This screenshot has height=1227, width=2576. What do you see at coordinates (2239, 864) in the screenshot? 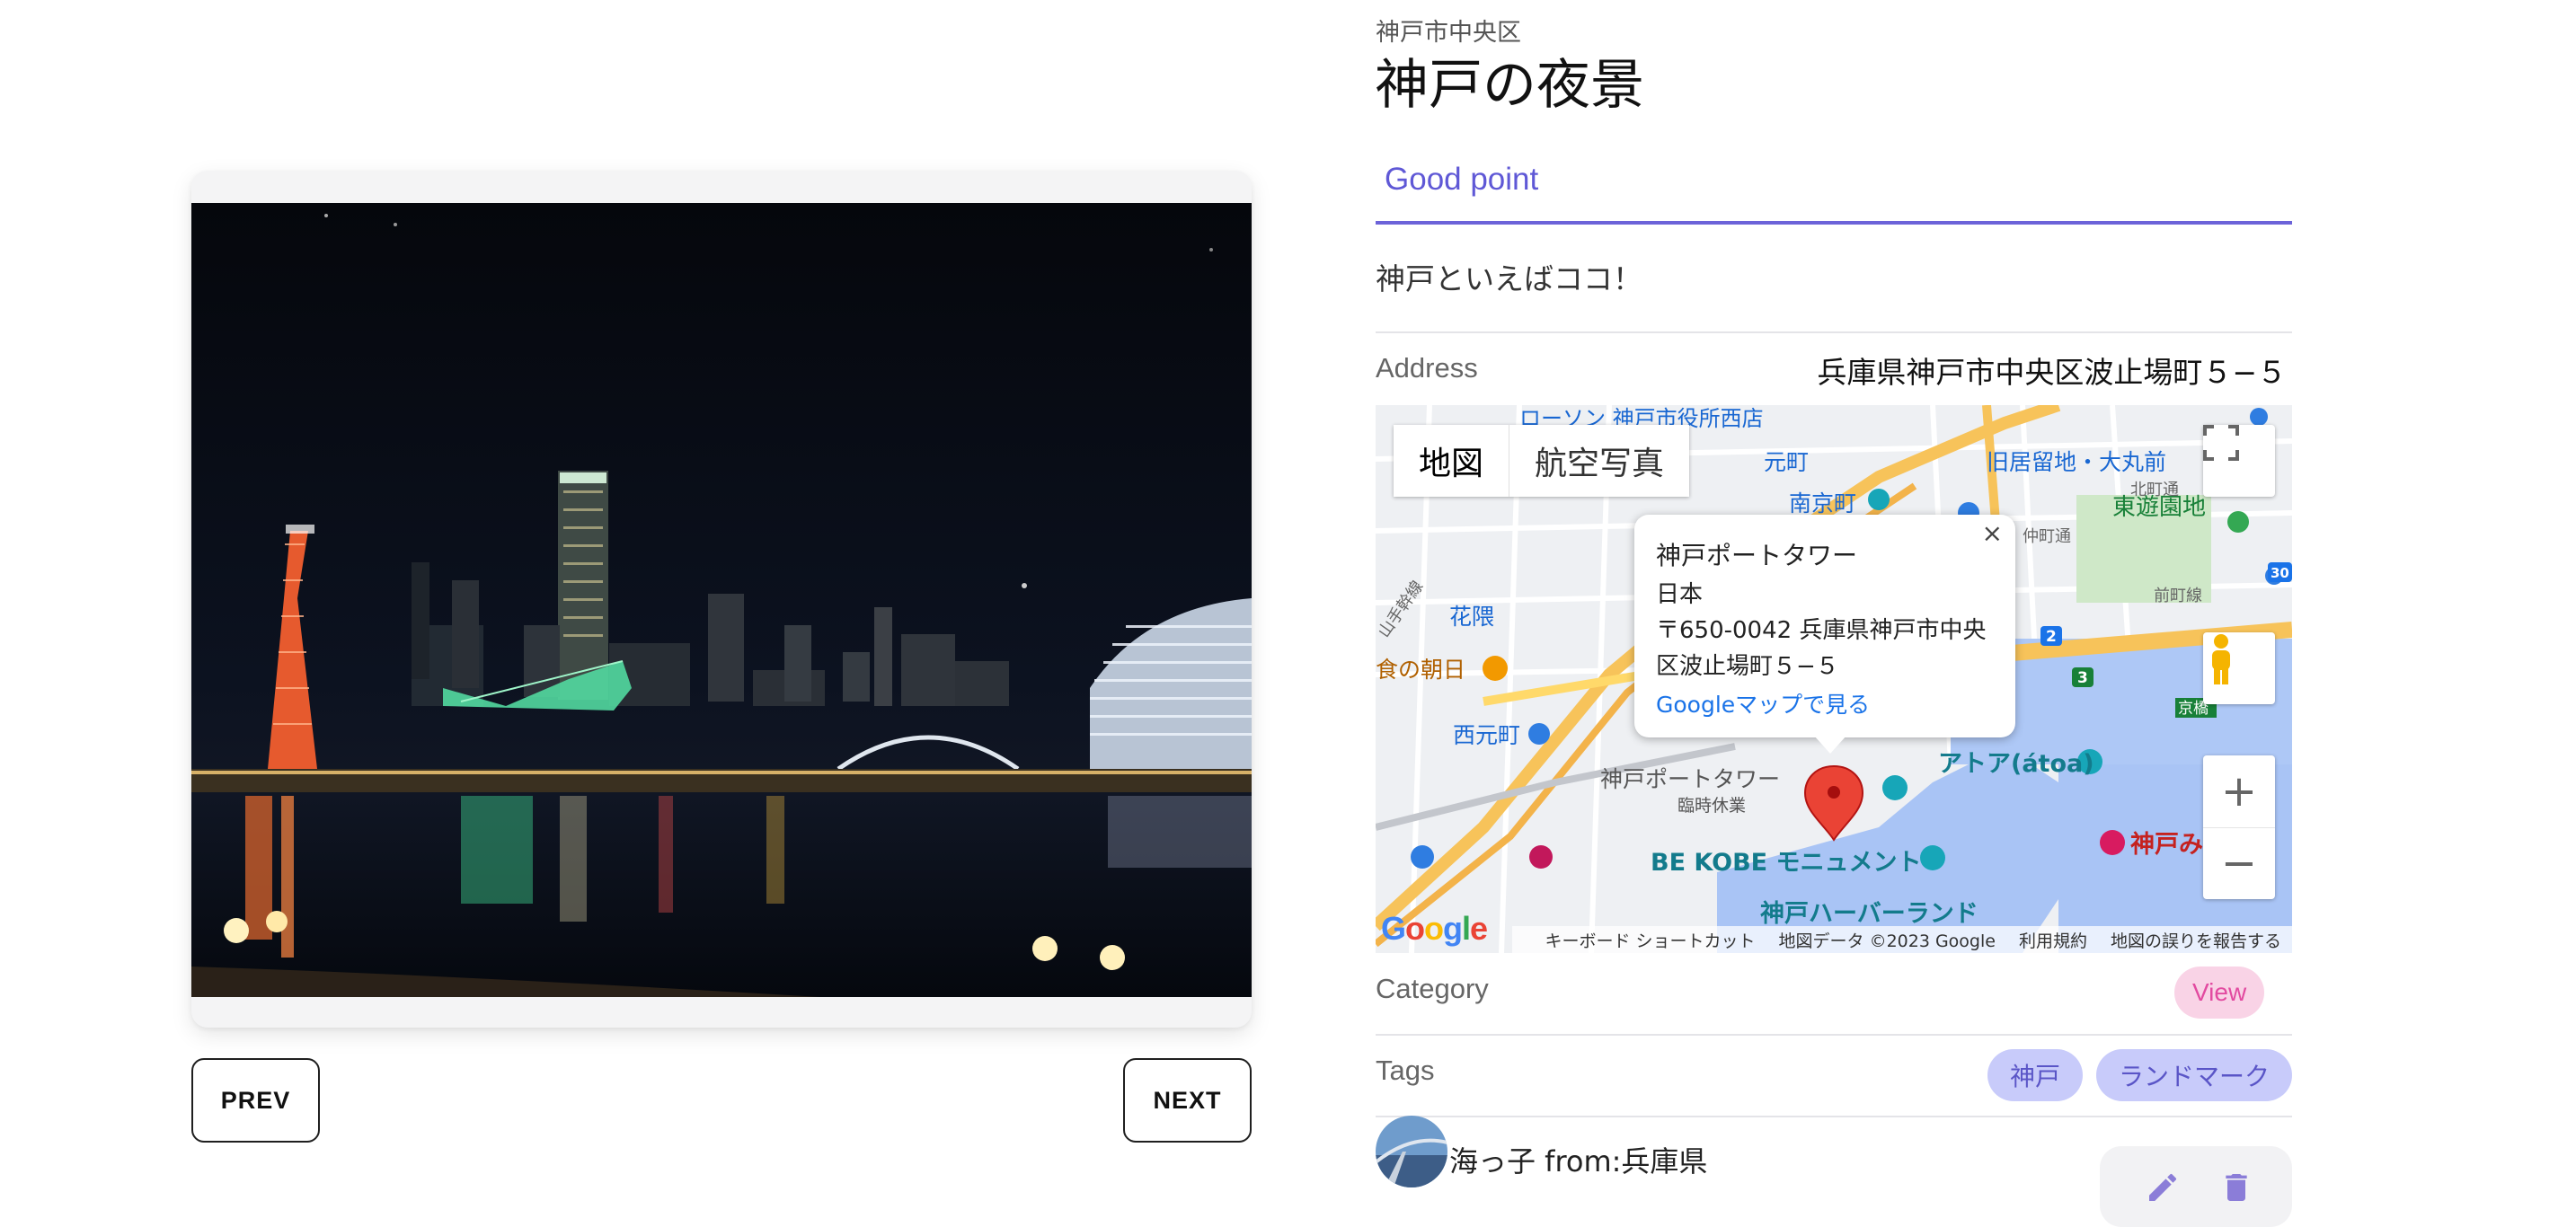
I see `zoom-out-button: −` at bounding box center [2239, 864].